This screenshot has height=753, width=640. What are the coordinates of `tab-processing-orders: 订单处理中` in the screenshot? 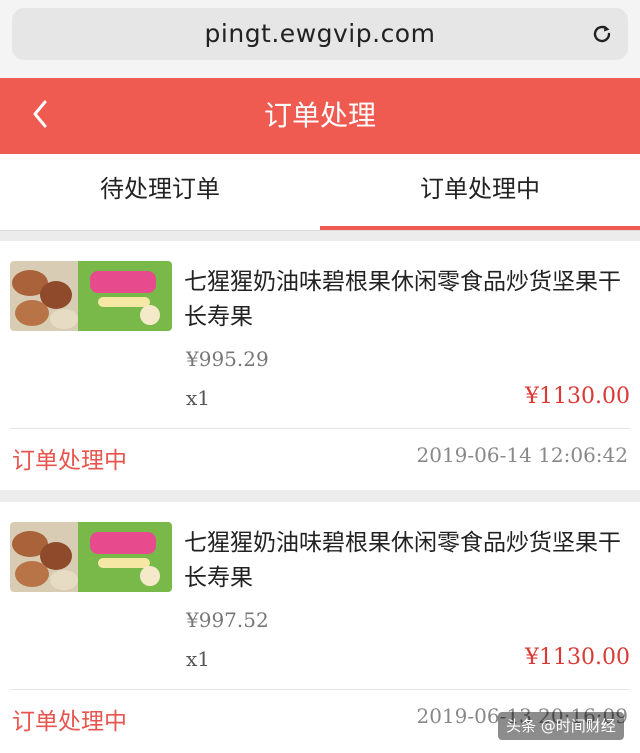 It's located at (480, 192).